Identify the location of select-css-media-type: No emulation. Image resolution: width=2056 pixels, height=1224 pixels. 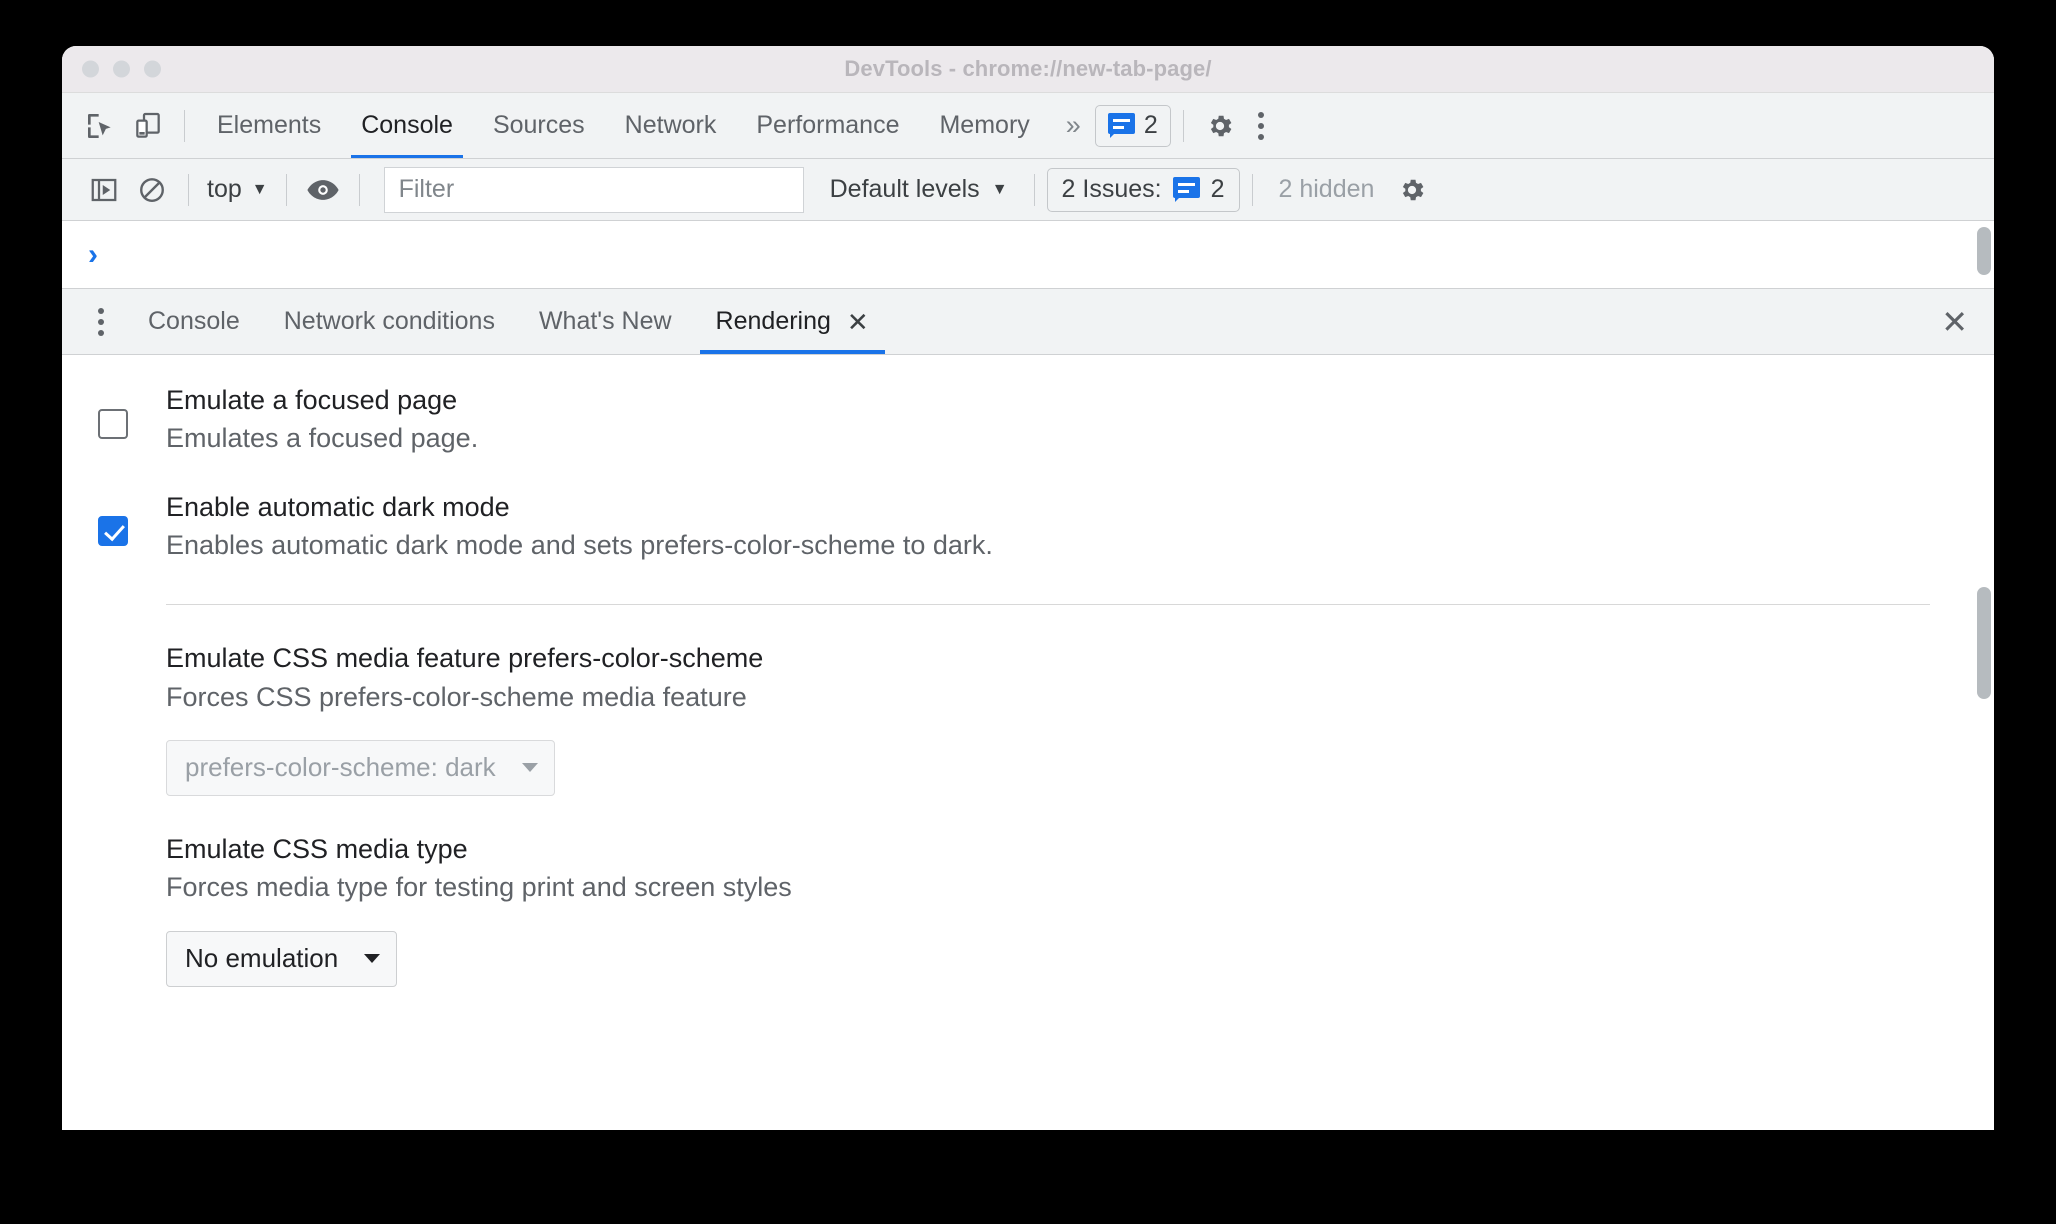
(282, 958).